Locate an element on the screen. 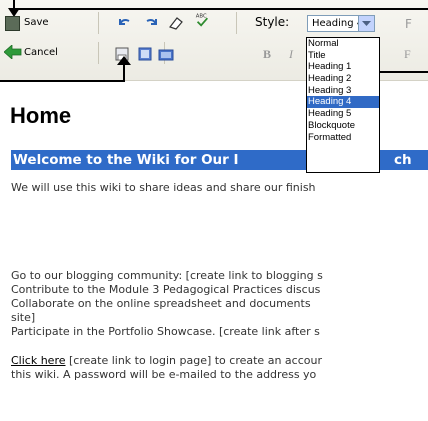 This screenshot has width=428, height=421. svg-text: F is located at coordinates (408, 24).